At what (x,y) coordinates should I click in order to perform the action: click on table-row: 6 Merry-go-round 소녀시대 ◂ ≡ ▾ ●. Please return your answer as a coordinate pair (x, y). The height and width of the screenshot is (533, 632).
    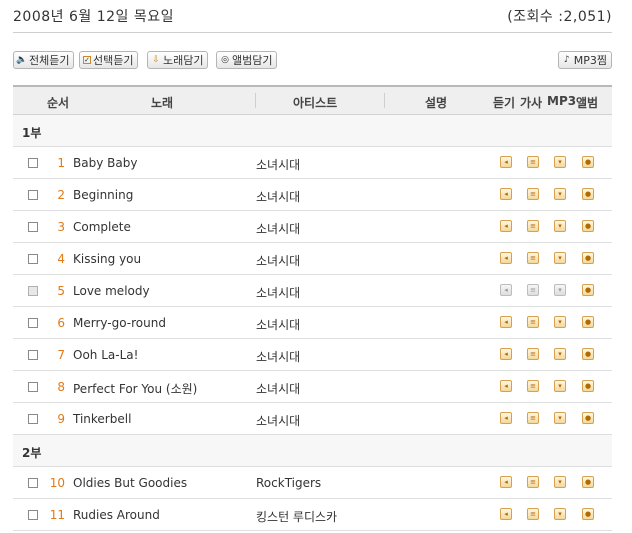
    Looking at the image, I should click on (312, 323).